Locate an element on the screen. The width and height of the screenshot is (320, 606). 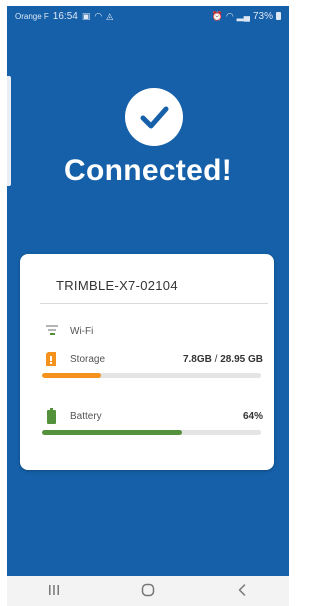
storage-progress-track is located at coordinates (151, 375).